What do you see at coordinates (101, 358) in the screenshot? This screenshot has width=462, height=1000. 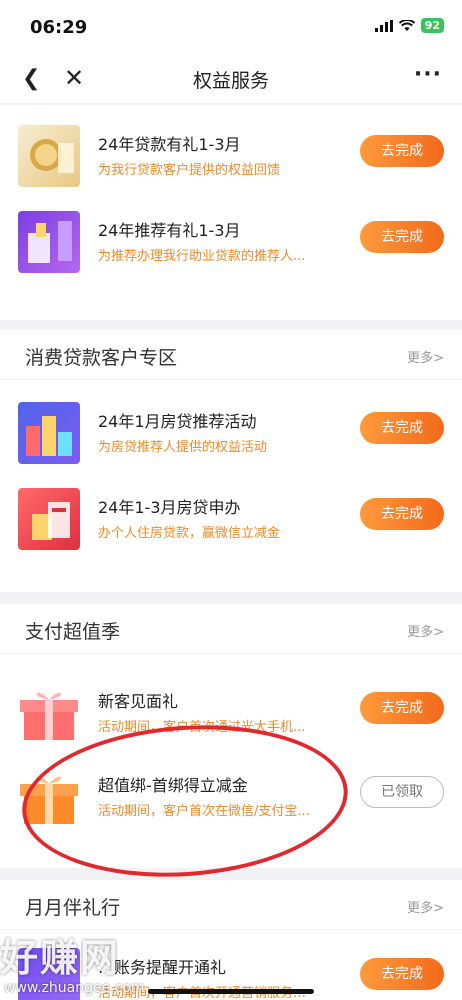 I see `section-title: 消费贷款客户专区` at bounding box center [101, 358].